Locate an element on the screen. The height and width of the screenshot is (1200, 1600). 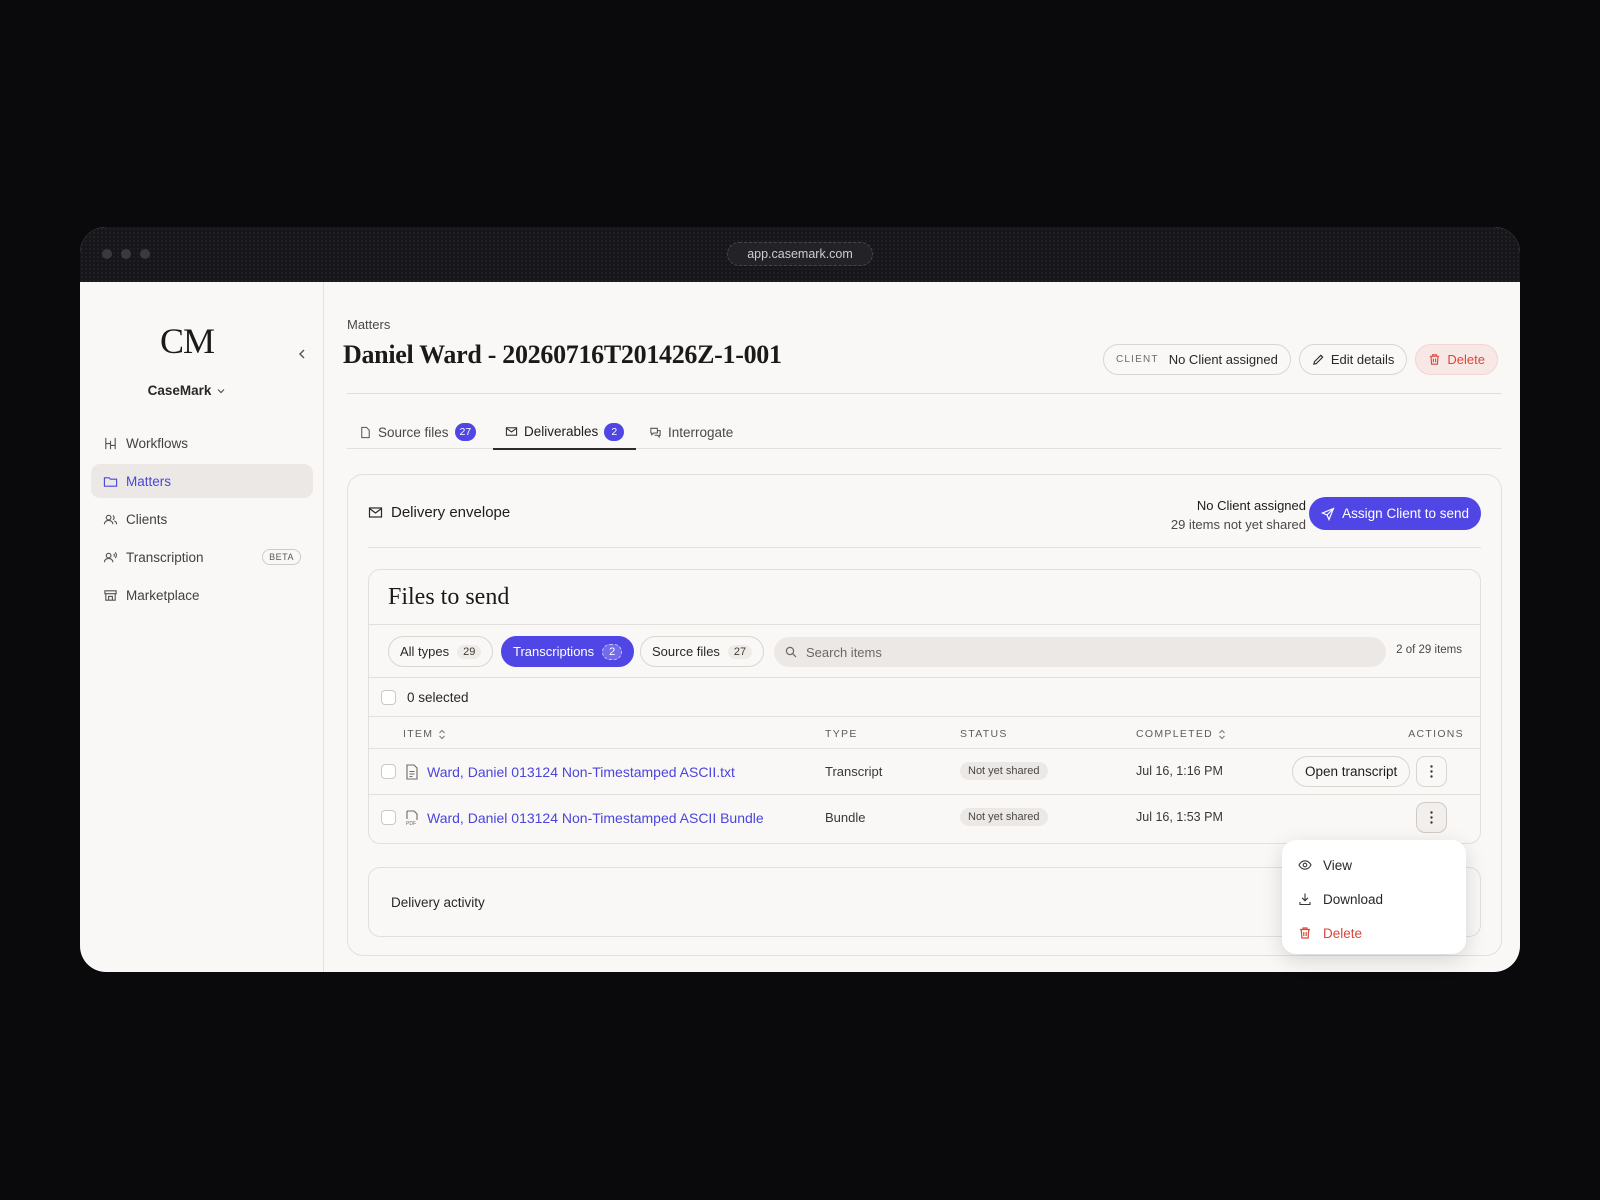
completed-date: Jul 16, 1:53 PM is located at coordinates (1179, 817).